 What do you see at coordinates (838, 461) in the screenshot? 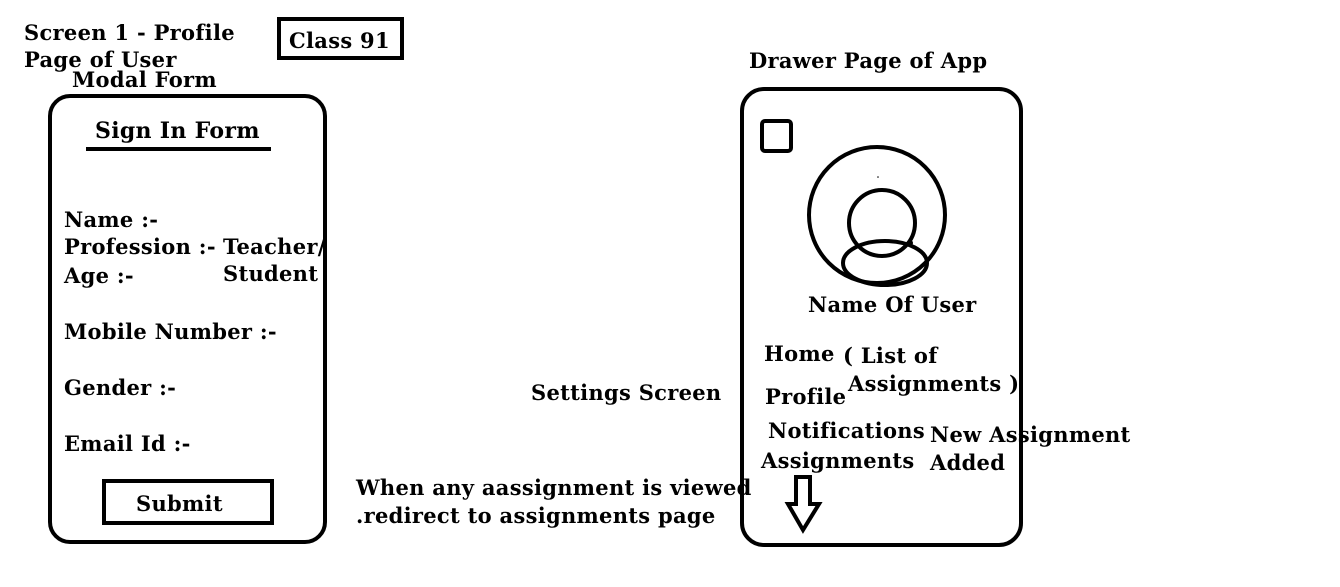
I see `menu-item-assignments: Assignments` at bounding box center [838, 461].